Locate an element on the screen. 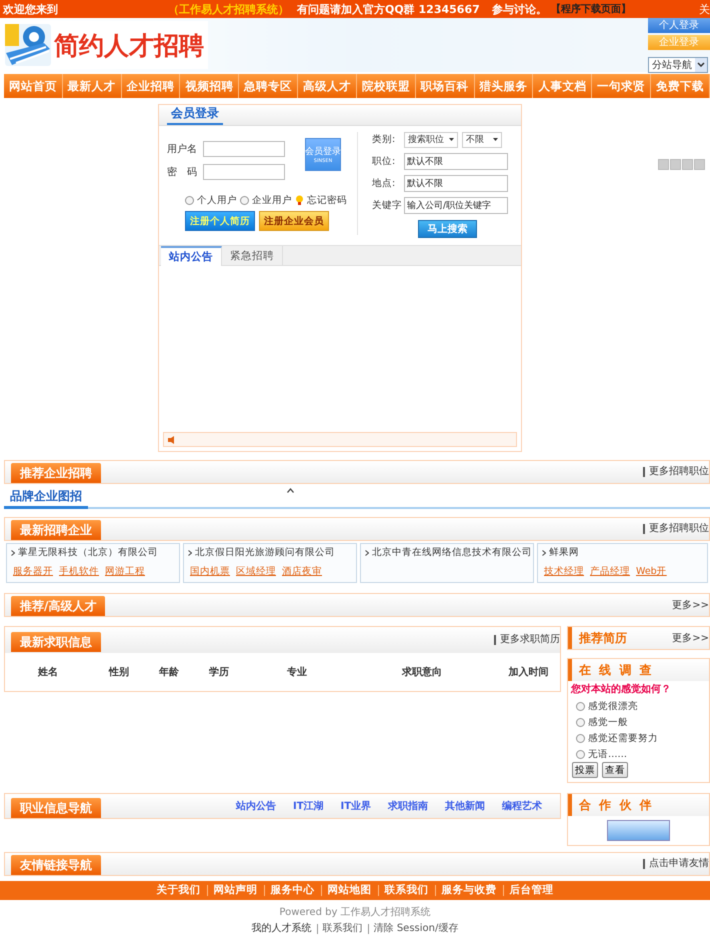 This screenshot has width=710, height=946. tab: 品牌企业图招 is located at coordinates (46, 498).